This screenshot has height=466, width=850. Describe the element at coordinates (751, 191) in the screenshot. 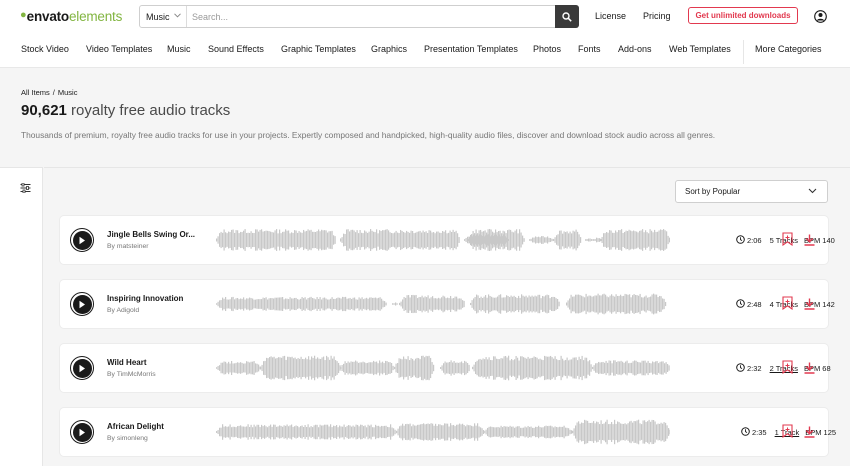

I see `sort-dropdown: Sort by Popular` at that location.